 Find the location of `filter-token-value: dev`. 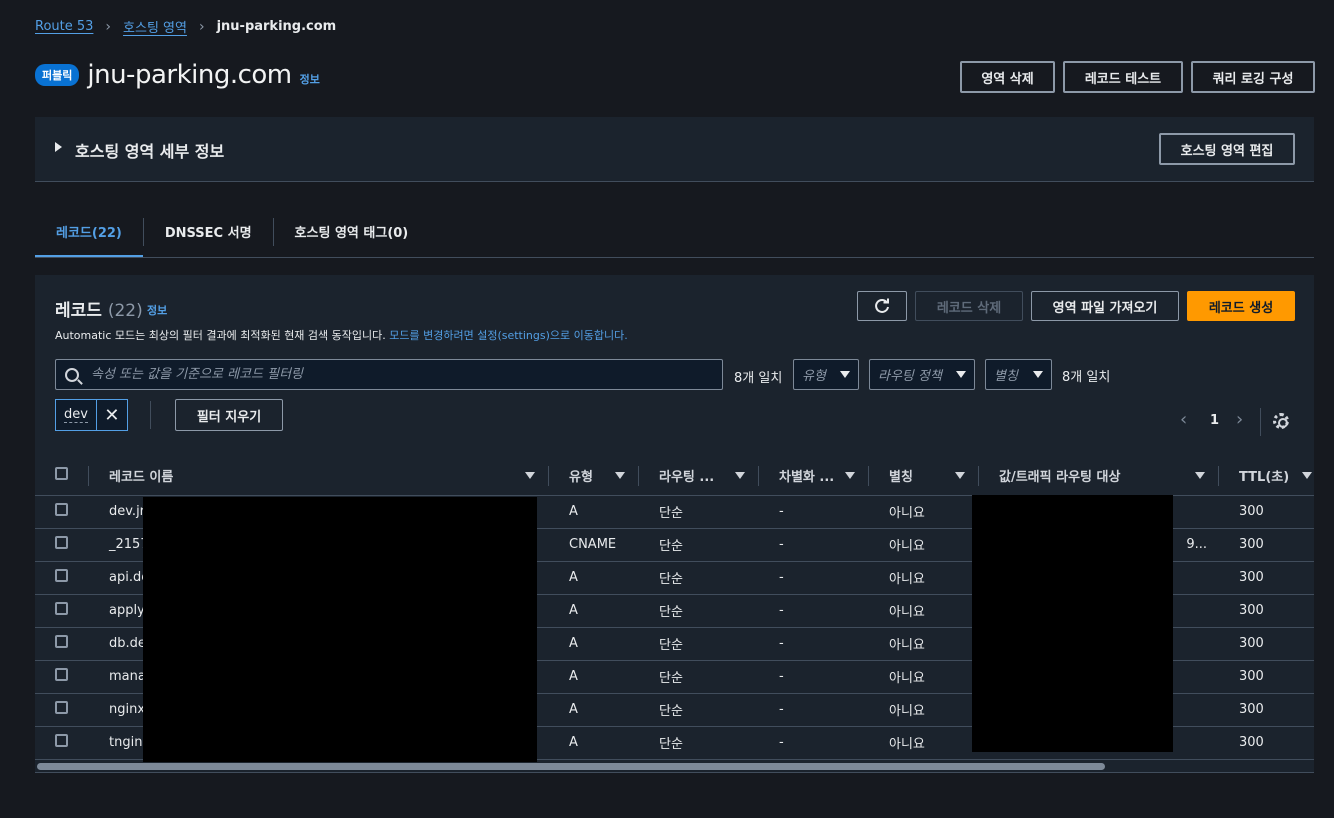

filter-token-value: dev is located at coordinates (76, 415).